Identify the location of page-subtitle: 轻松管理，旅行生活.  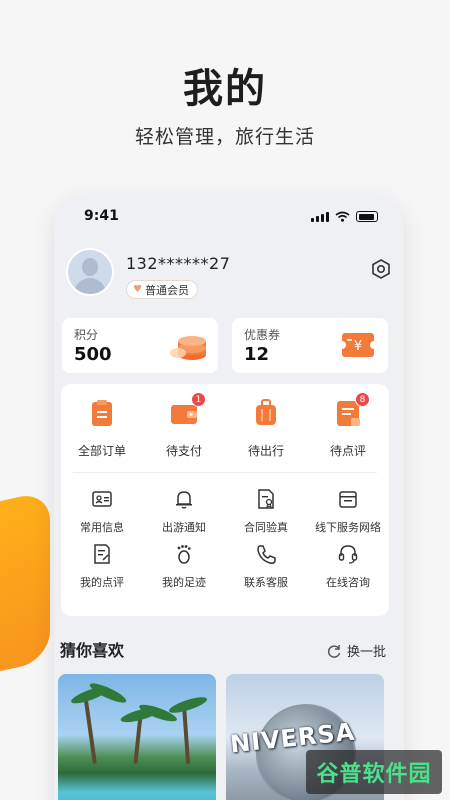
(224, 137).